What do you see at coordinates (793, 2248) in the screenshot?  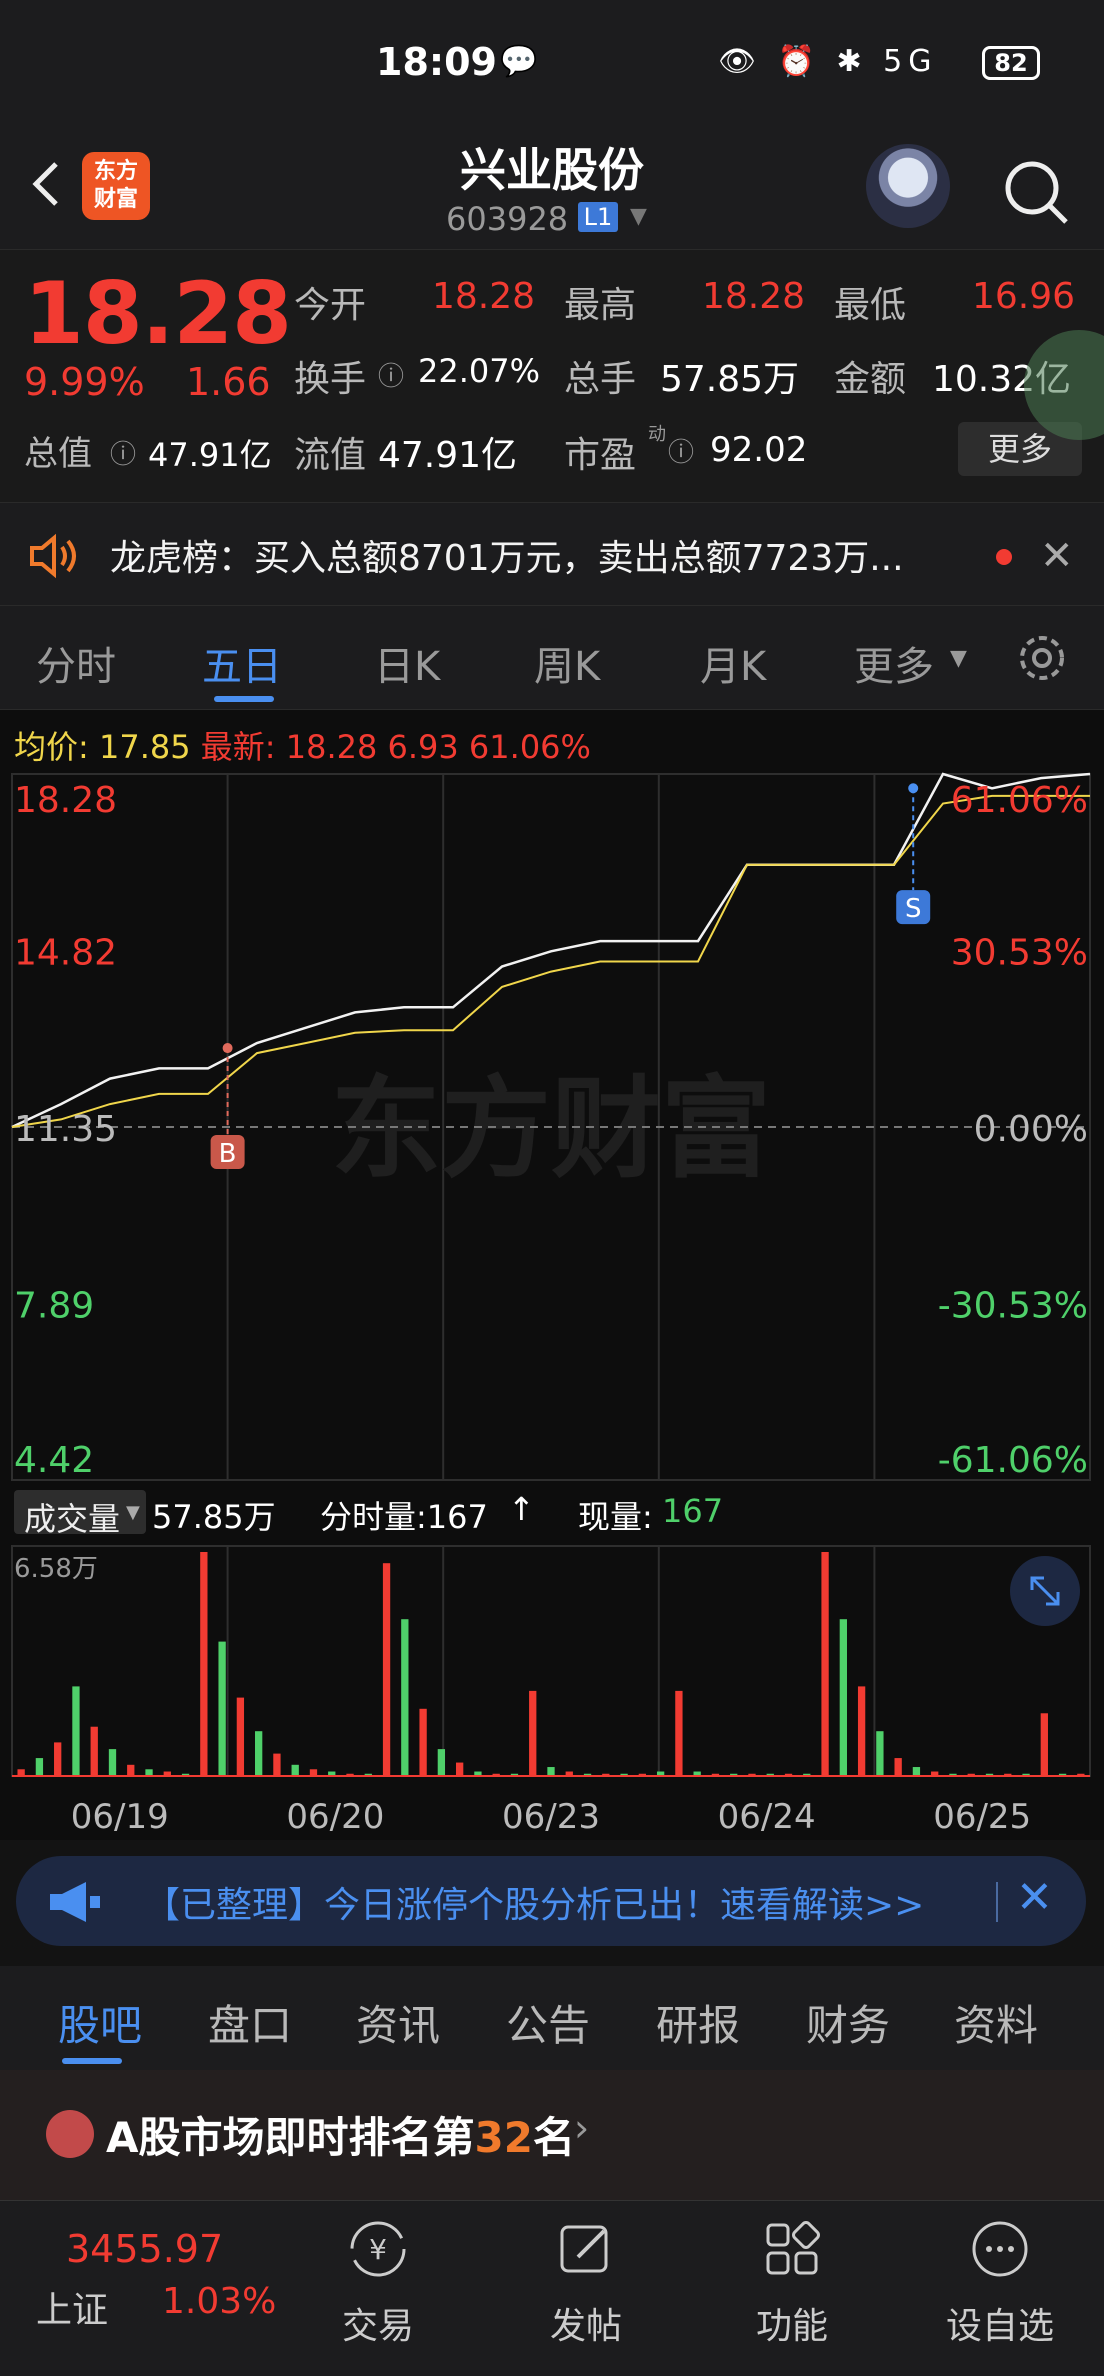 I see `grid-icon` at bounding box center [793, 2248].